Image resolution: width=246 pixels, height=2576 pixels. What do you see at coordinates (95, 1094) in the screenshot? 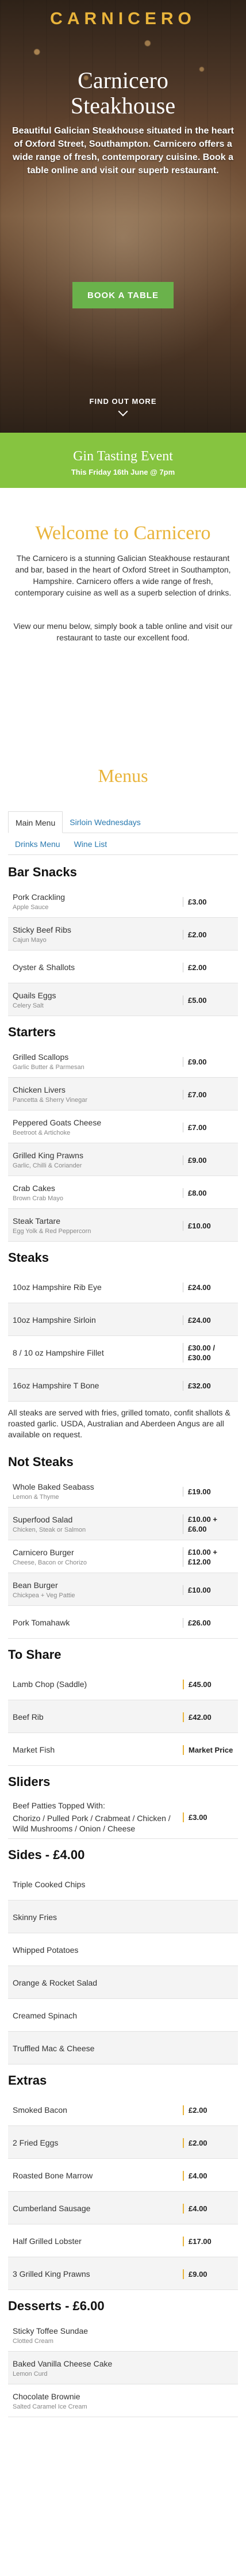
I see `menu-item-info: Chicken Livers Pancetta & Sherry Vinegar` at bounding box center [95, 1094].